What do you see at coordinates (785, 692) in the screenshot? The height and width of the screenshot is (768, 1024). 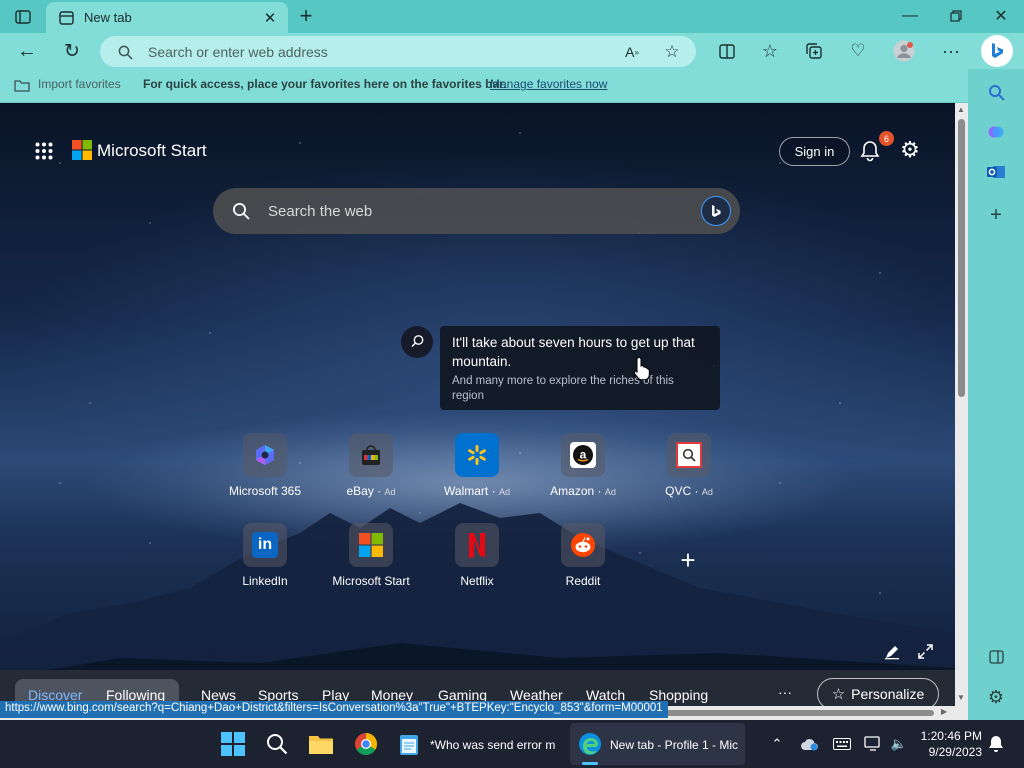 I see `more-feed-tabs-button: ···` at bounding box center [785, 692].